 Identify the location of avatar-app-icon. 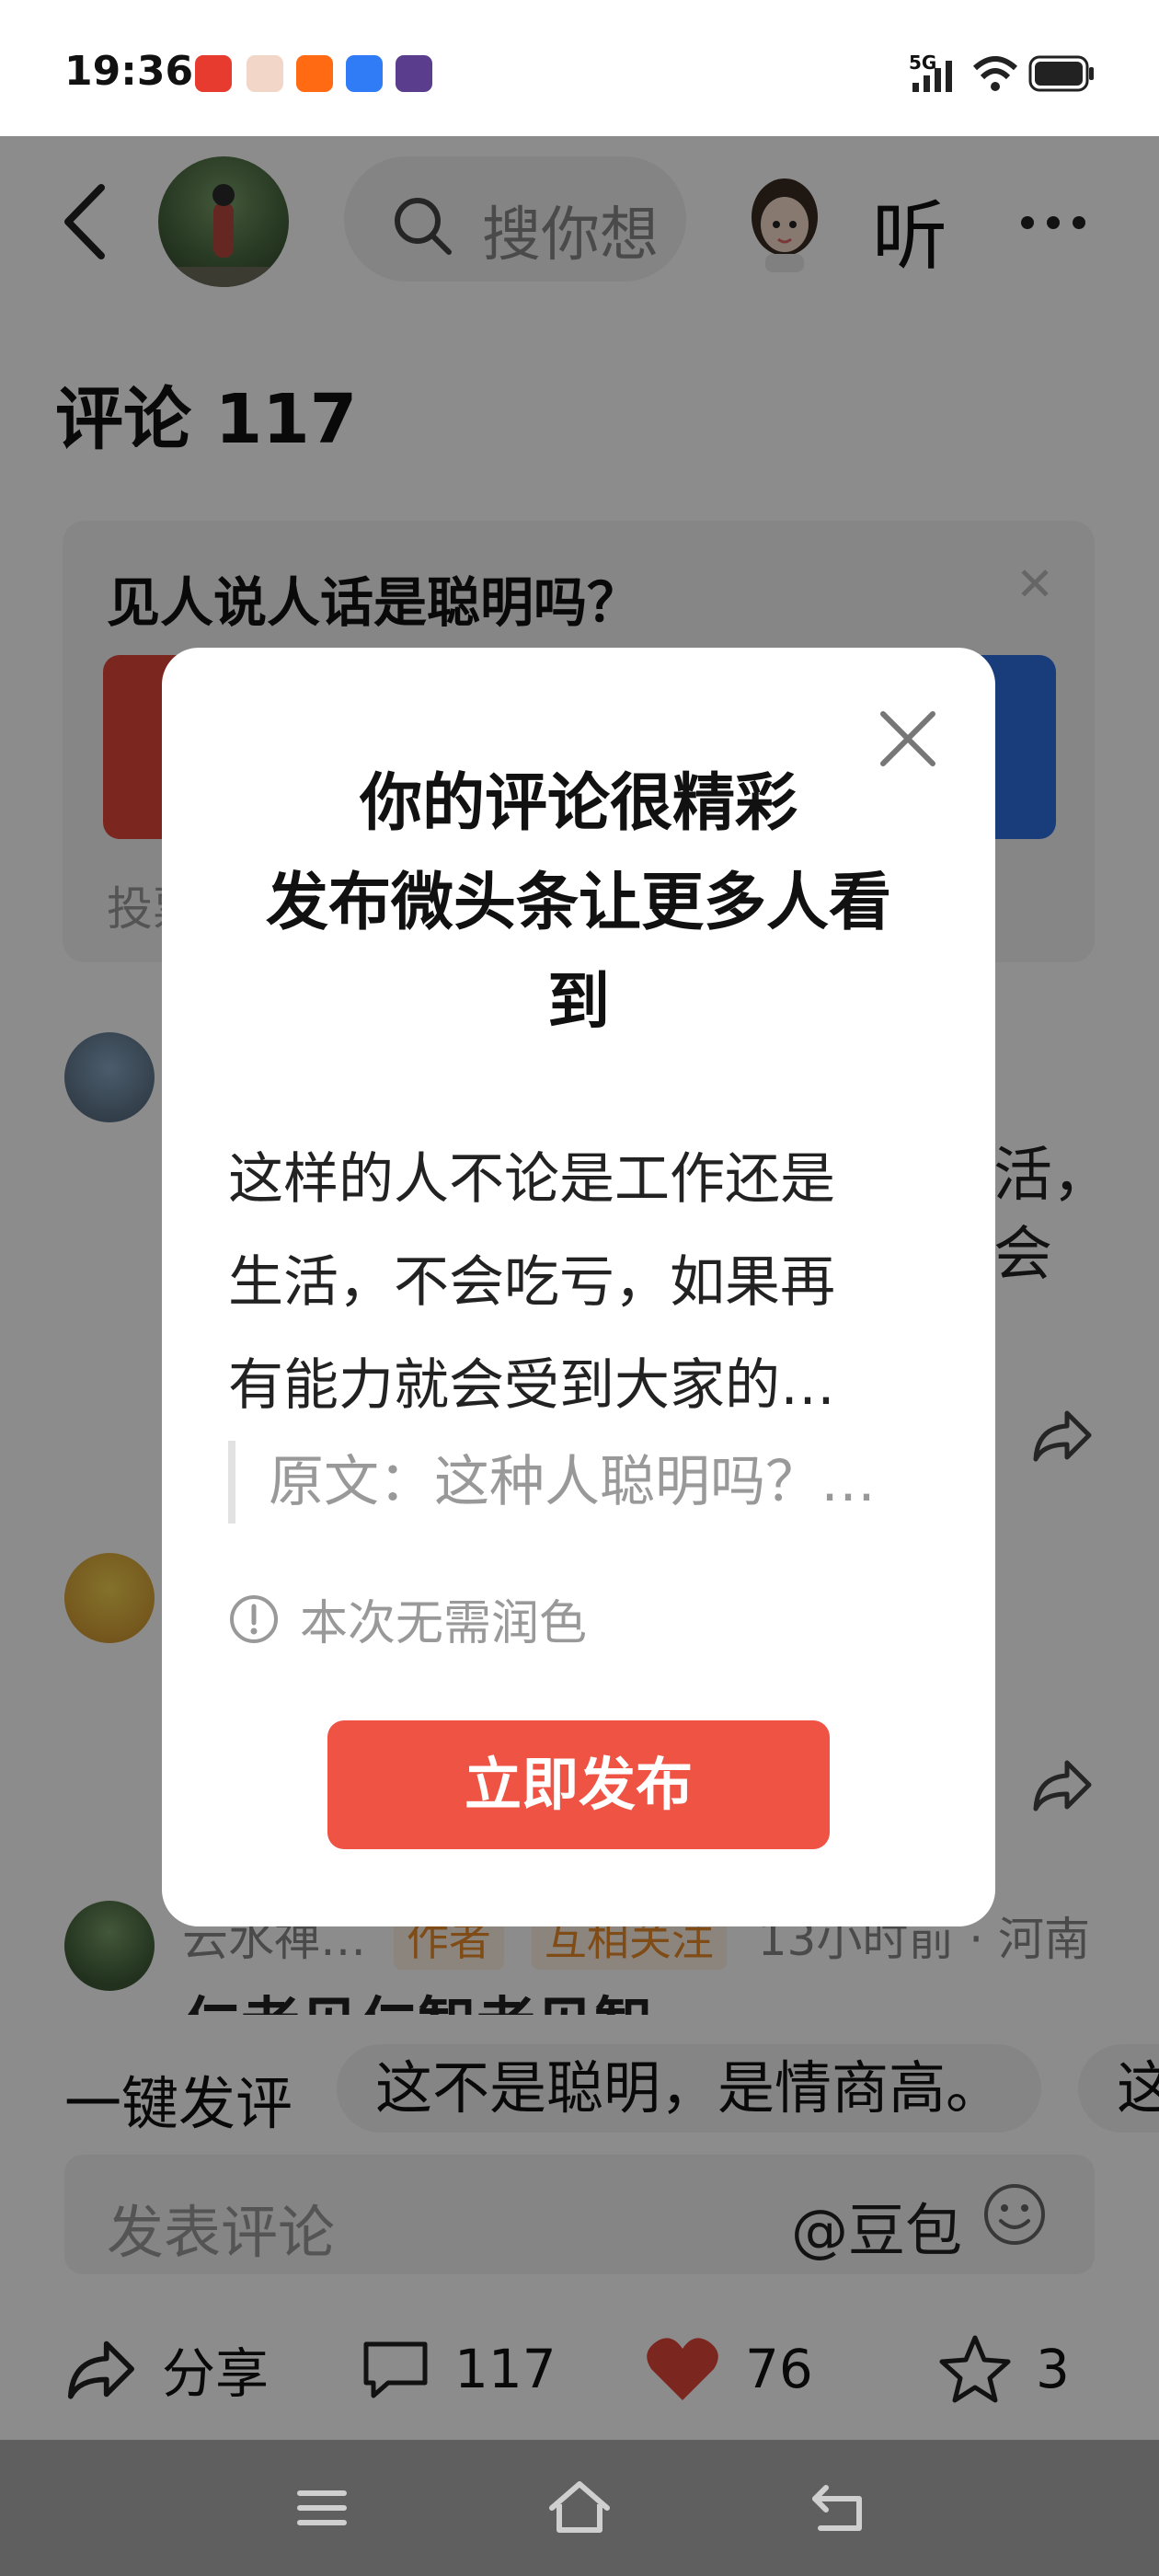
(265, 73).